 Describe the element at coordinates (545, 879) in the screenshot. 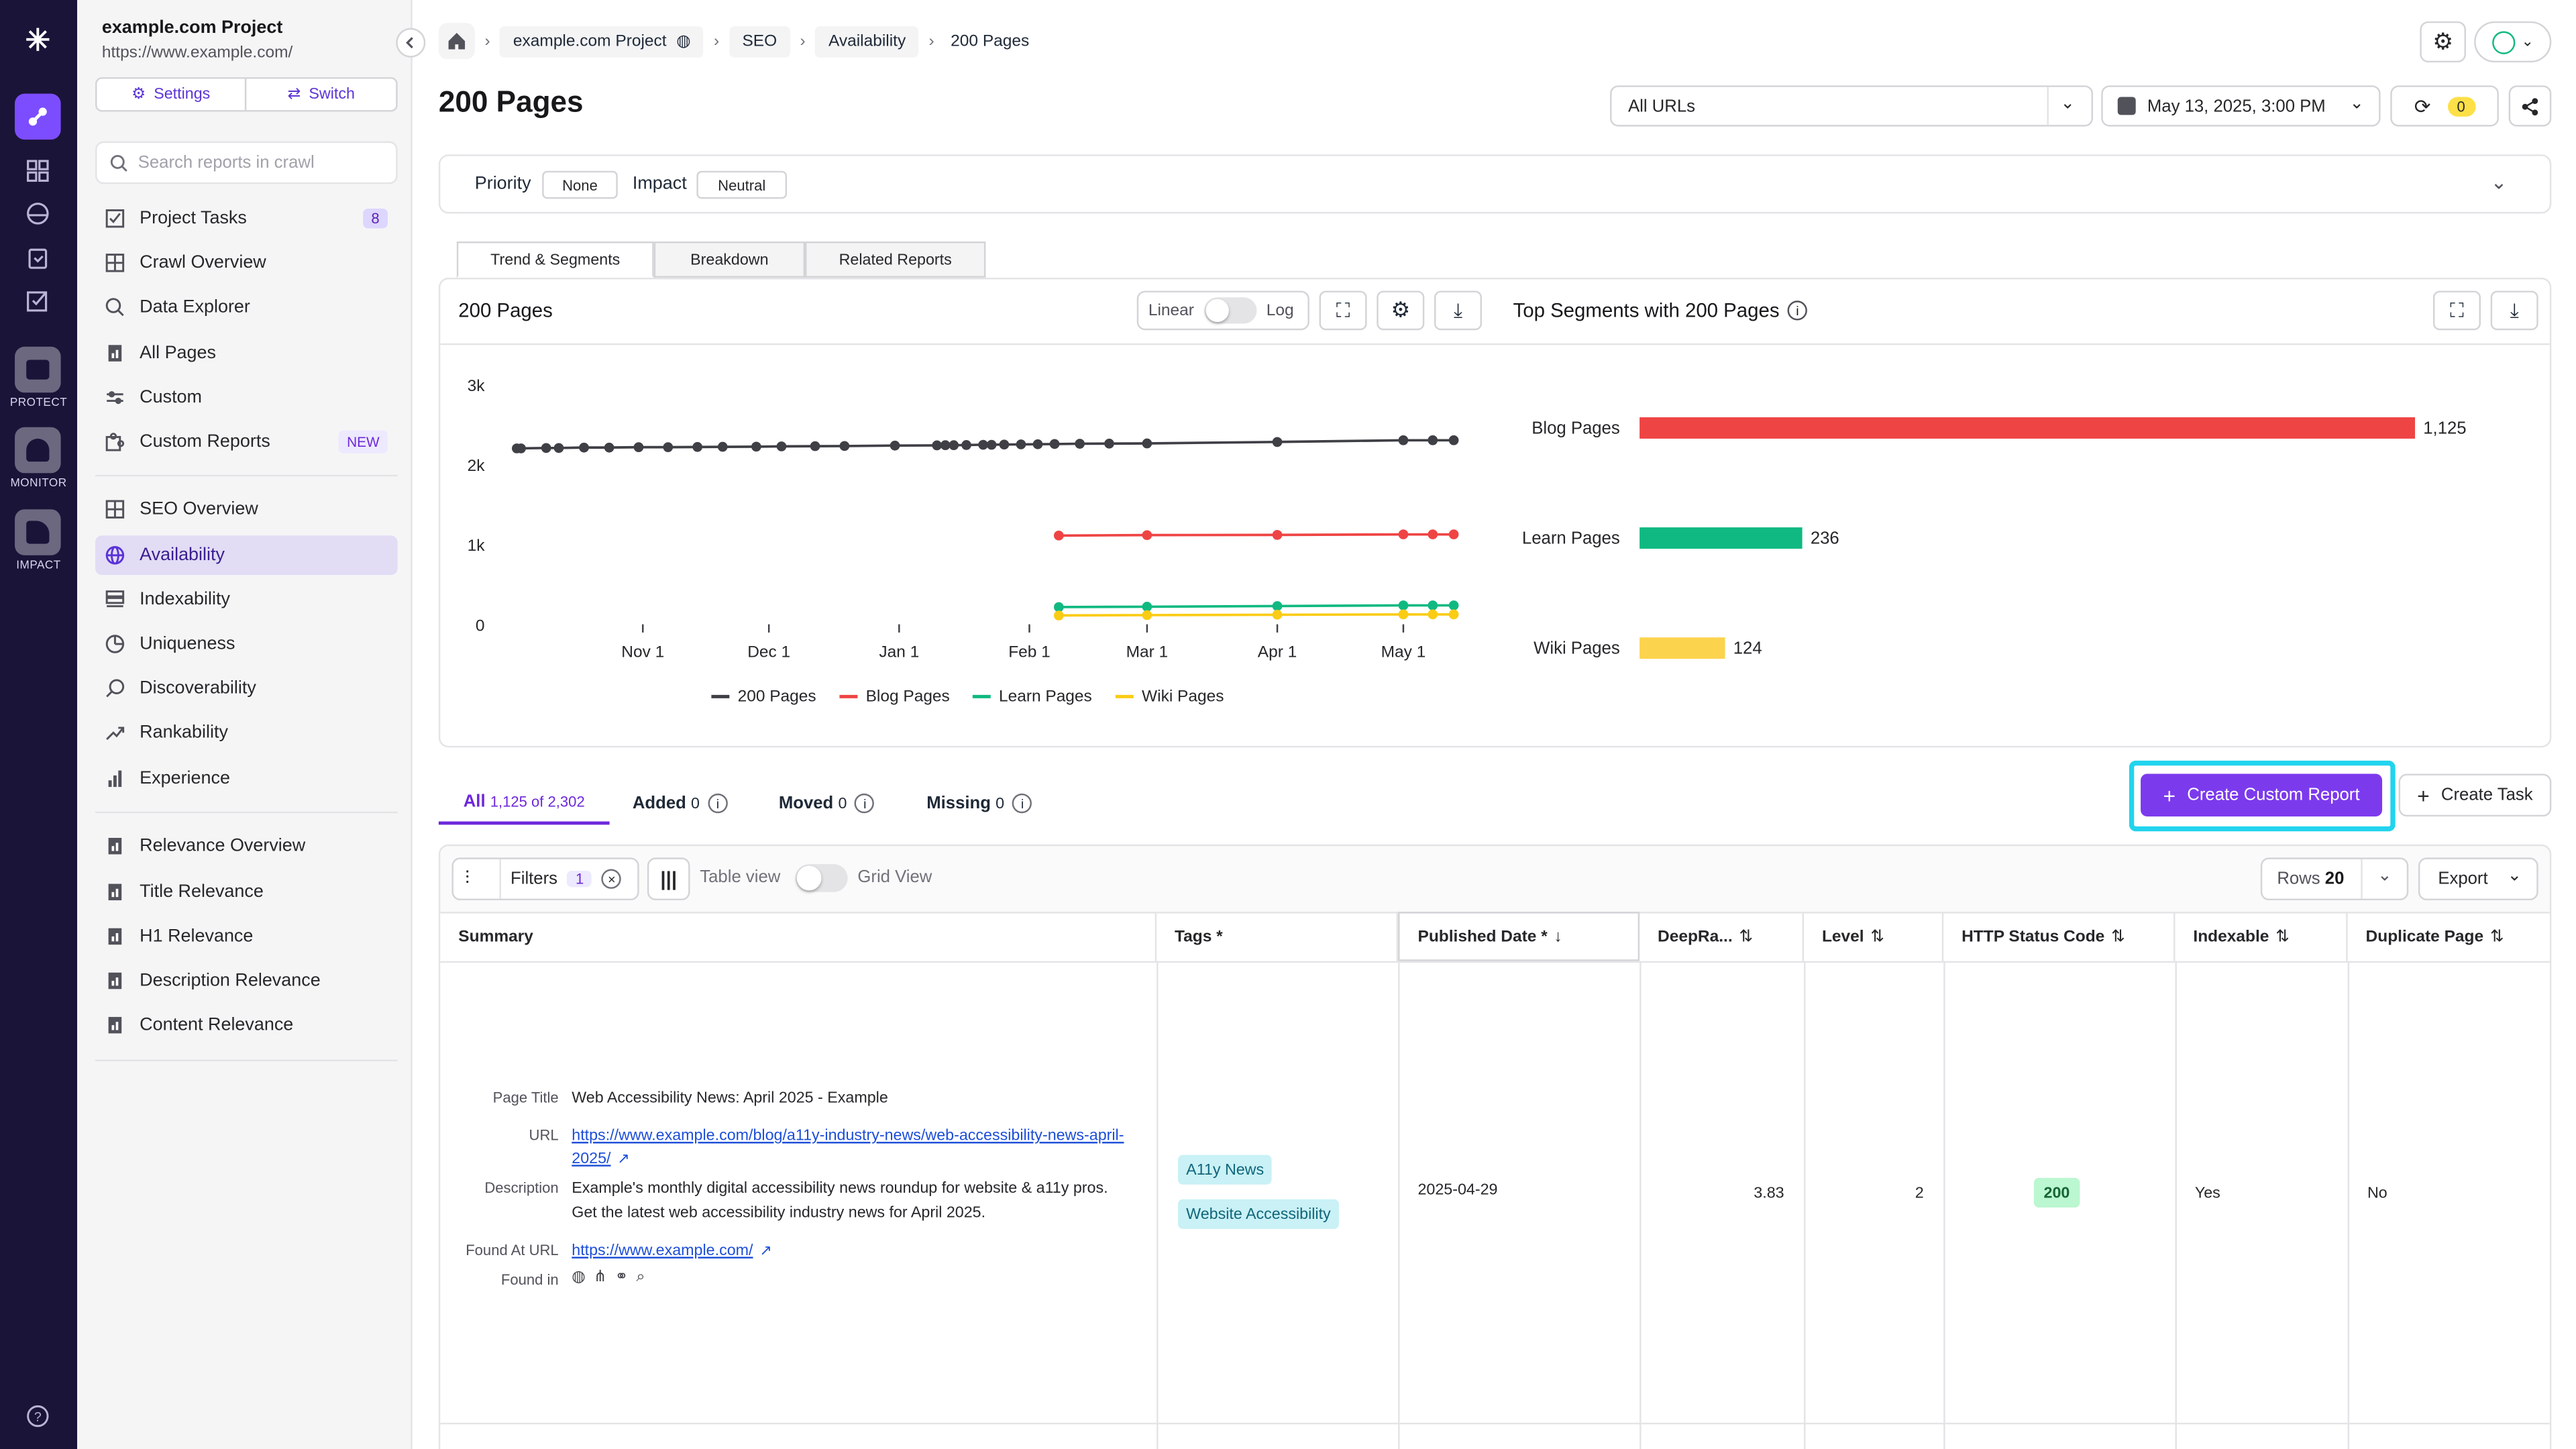

I see `filters-button: ⫶ Filters 1 ×` at that location.